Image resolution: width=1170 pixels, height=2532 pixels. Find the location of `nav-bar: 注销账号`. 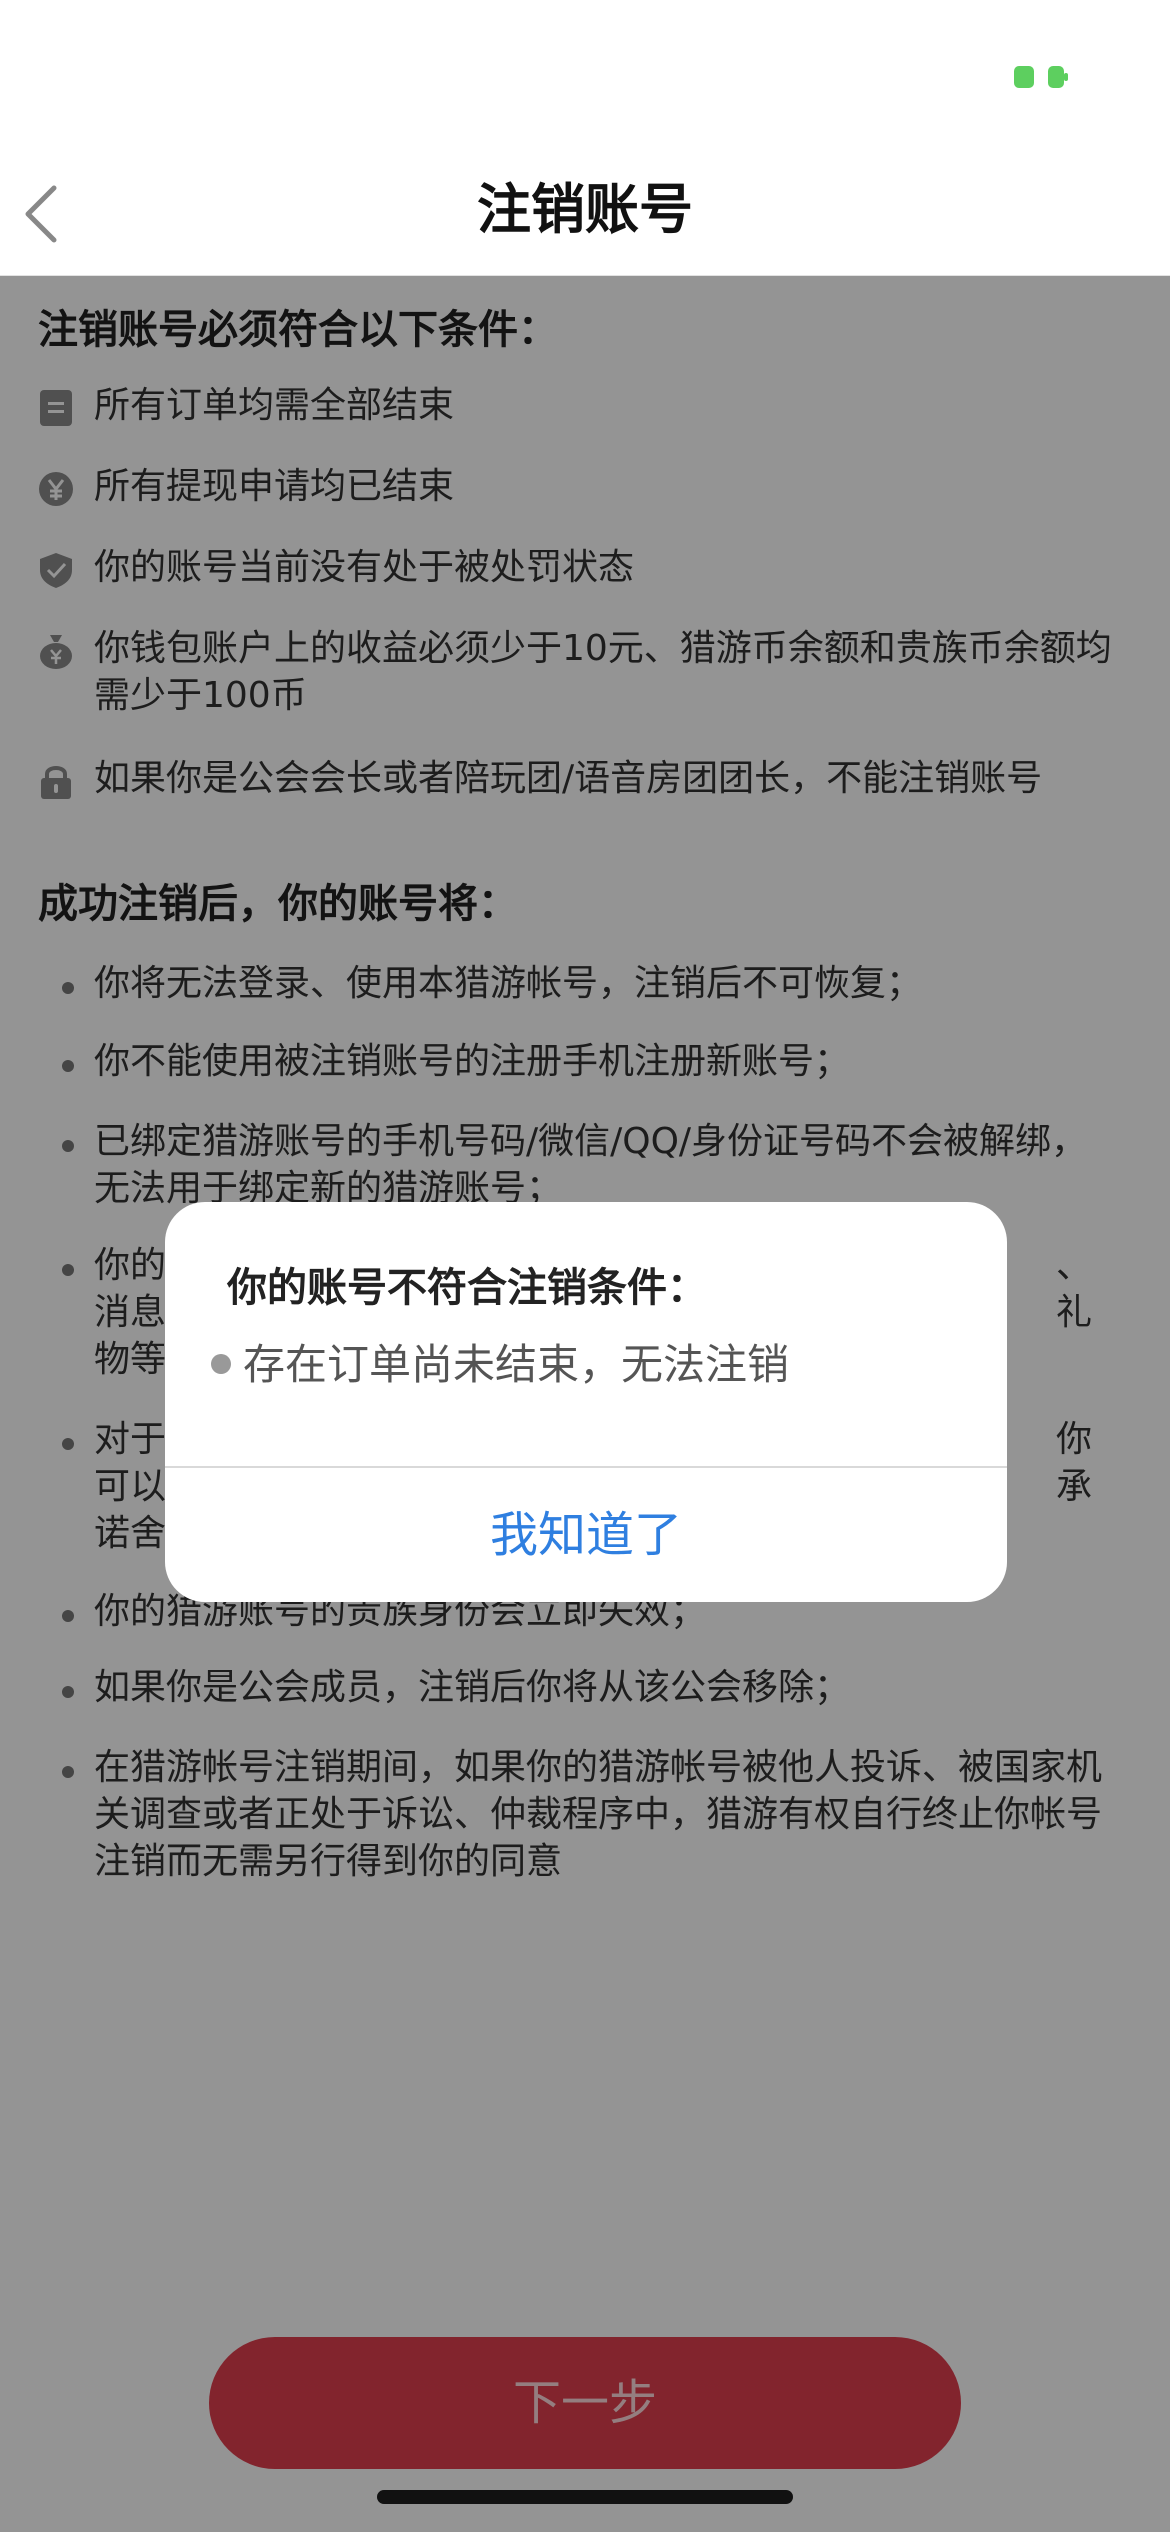

nav-bar: 注销账号 is located at coordinates (585, 213).